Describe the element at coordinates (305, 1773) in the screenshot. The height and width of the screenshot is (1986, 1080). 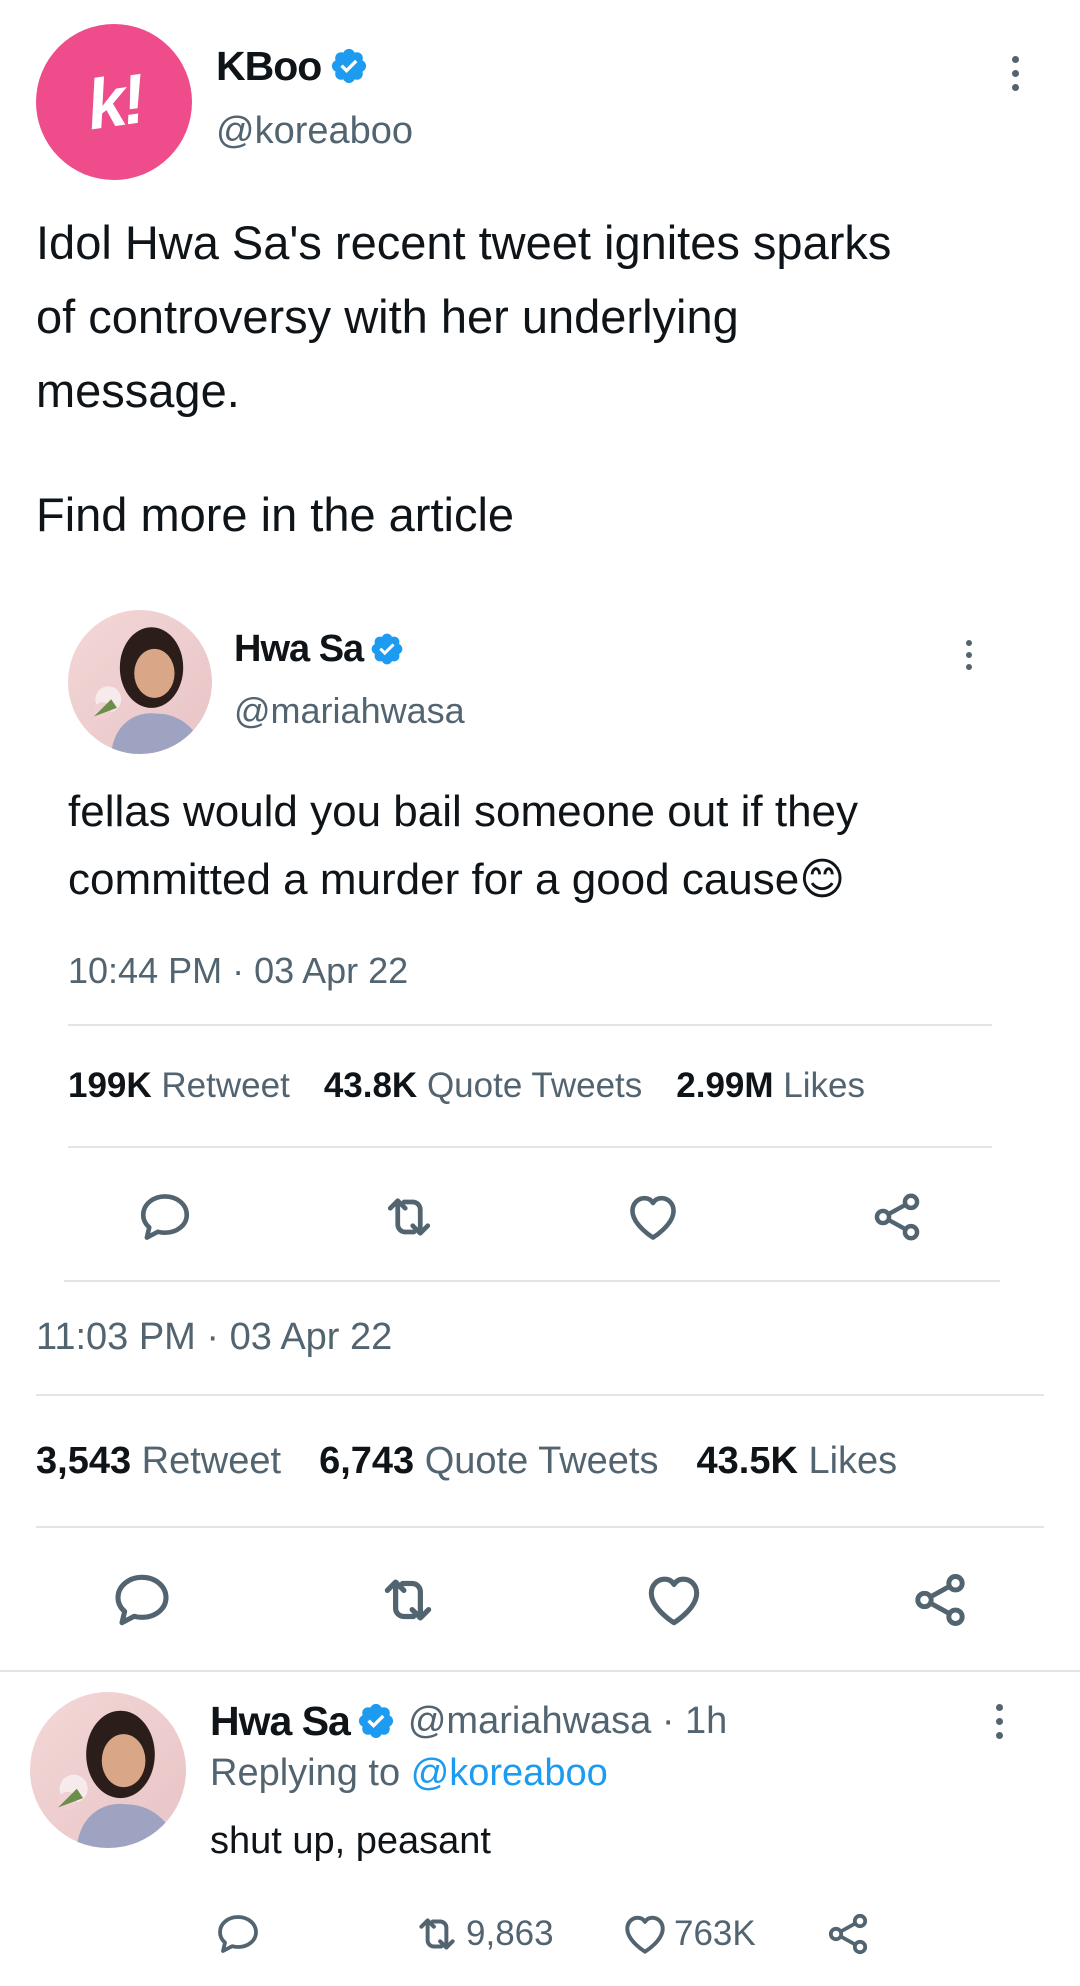
I see `replying-prefix: Replying to` at that location.